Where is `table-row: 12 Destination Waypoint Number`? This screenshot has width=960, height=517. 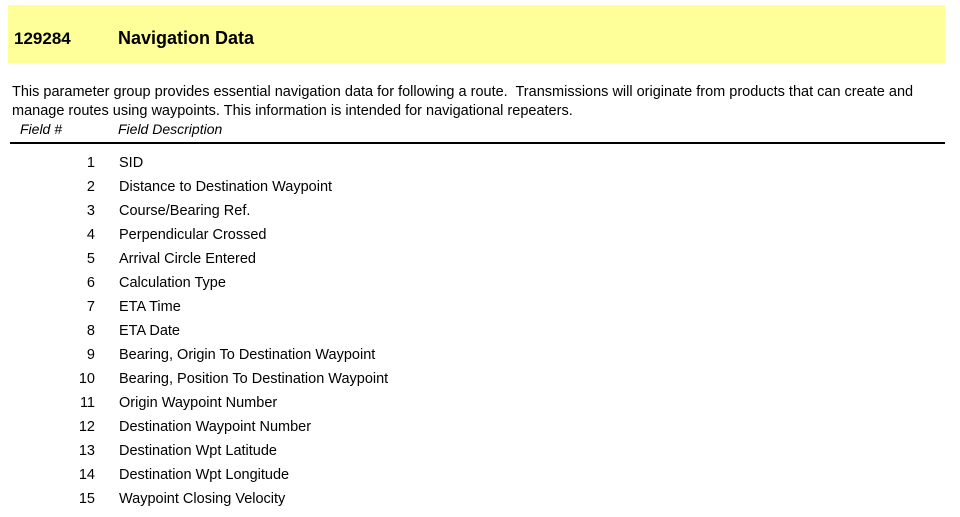 table-row: 12 Destination Waypoint Number is located at coordinates (480, 427).